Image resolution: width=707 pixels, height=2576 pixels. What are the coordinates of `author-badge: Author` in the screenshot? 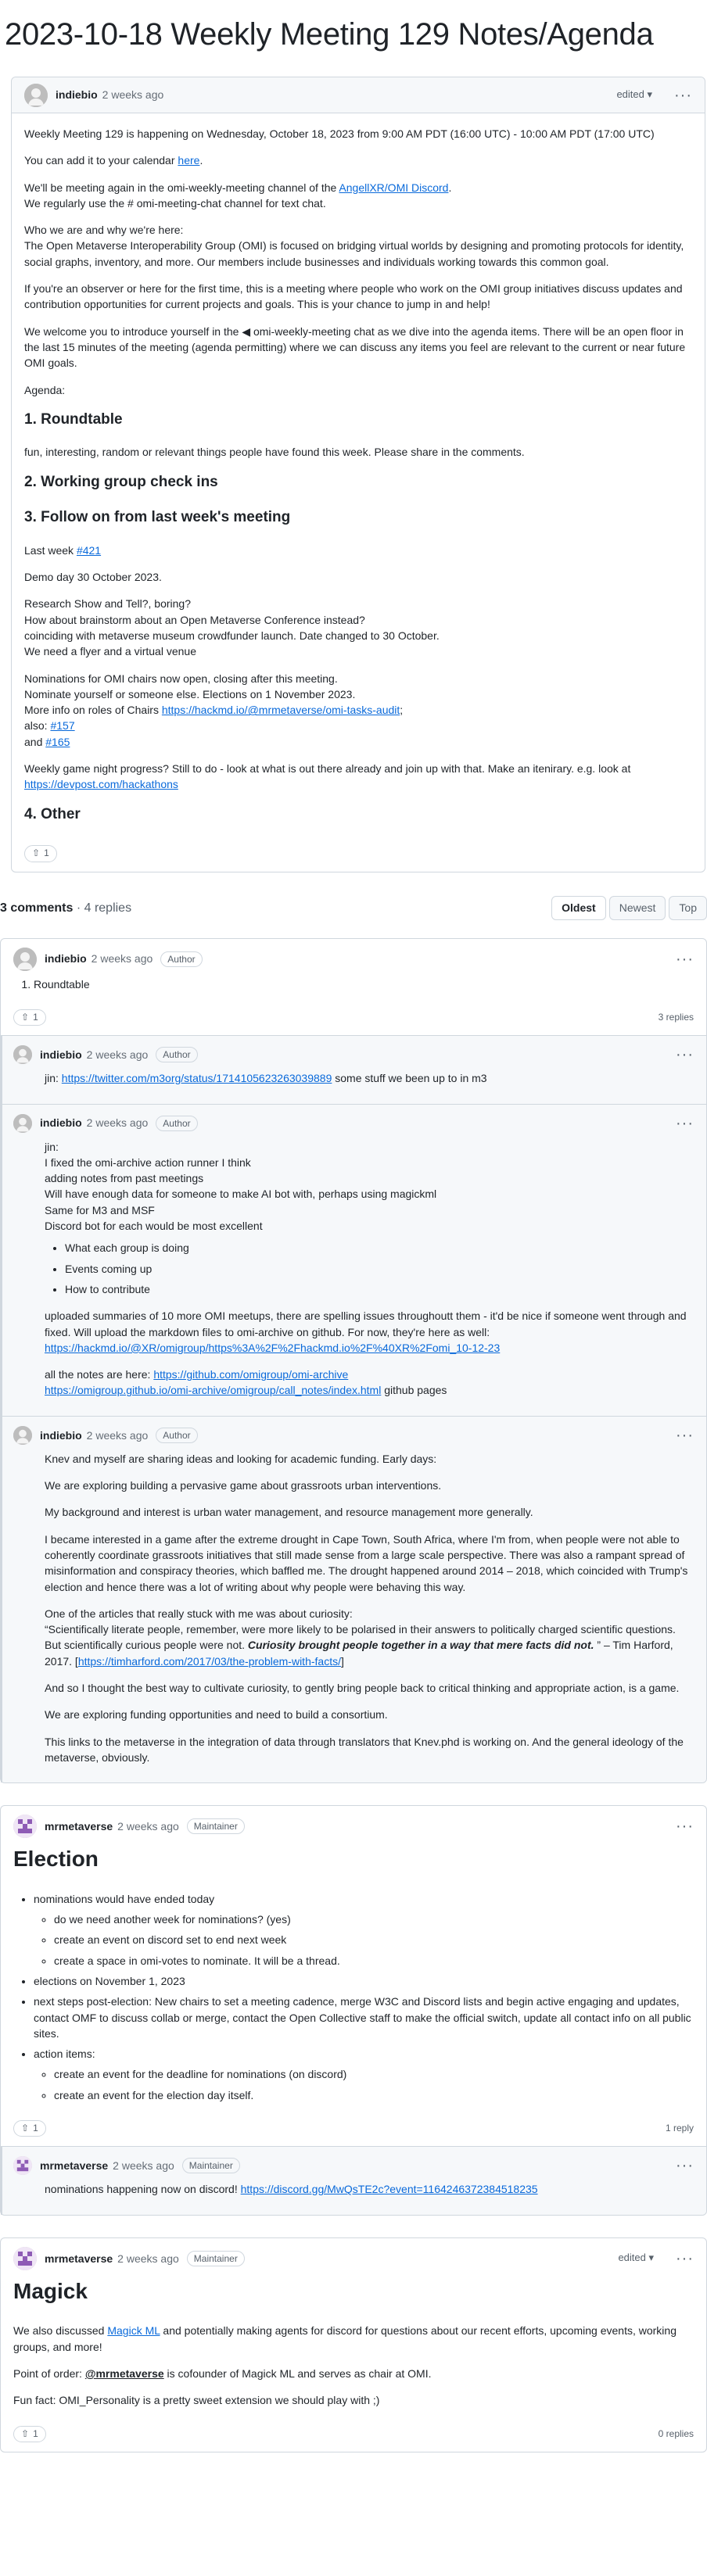 It's located at (177, 1435).